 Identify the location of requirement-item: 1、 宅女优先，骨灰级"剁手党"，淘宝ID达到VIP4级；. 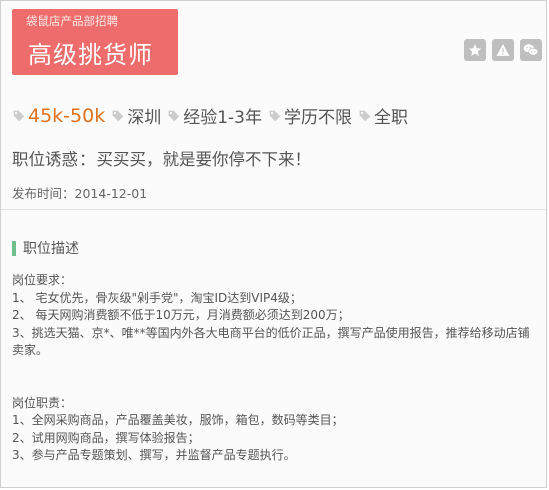
(157, 297).